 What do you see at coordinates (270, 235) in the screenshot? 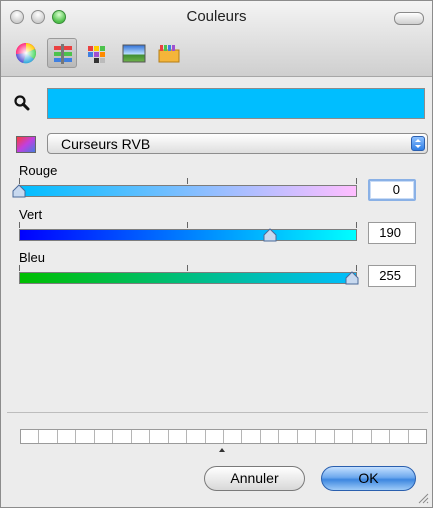
I see `green-slider-knob` at bounding box center [270, 235].